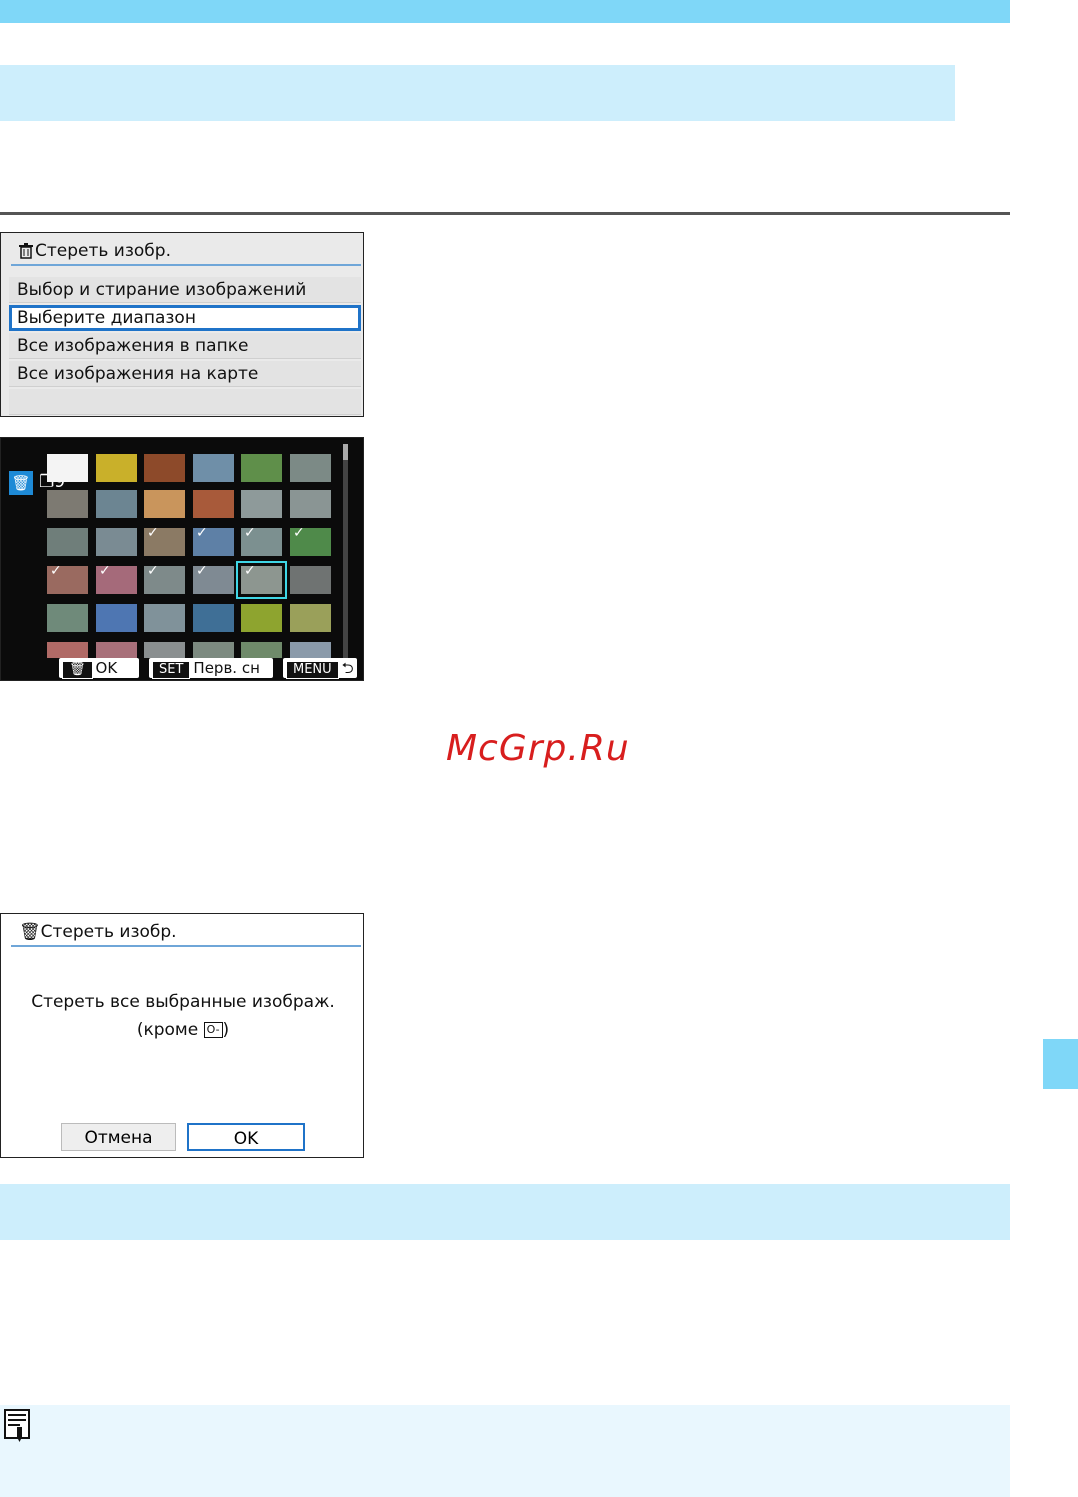  I want to click on set-key-label: SET, so click(171, 670).